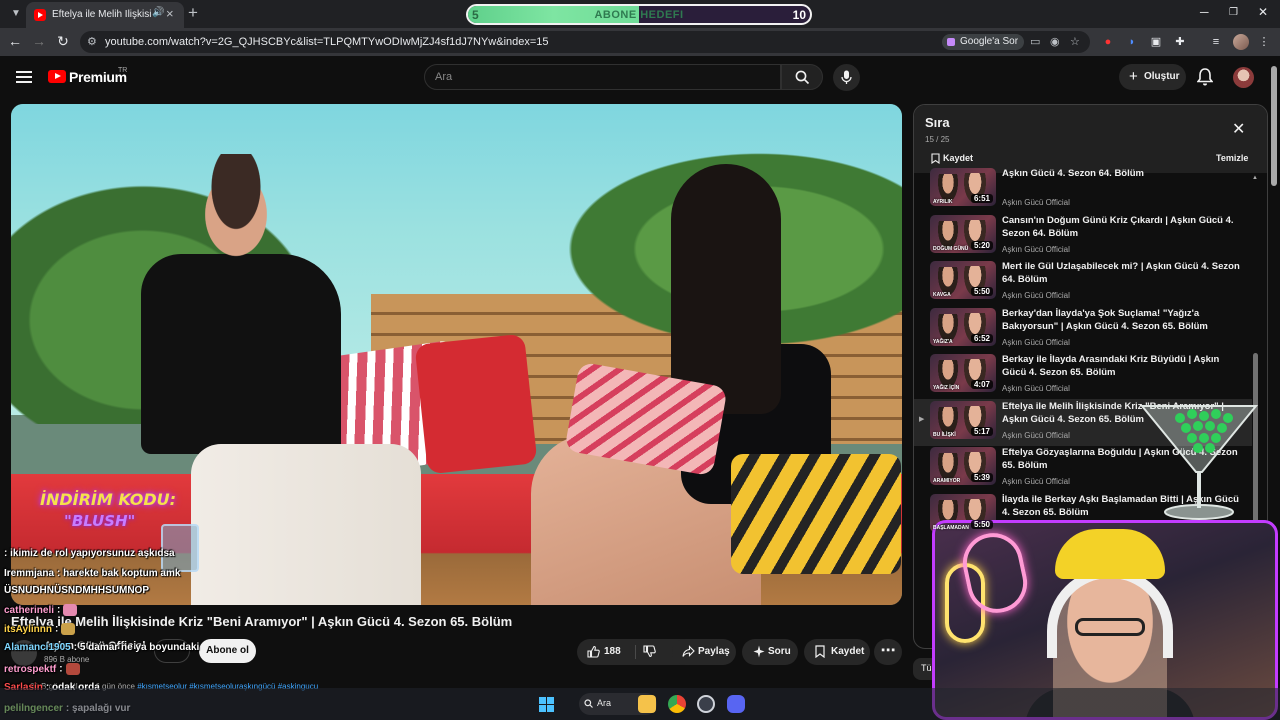 This screenshot has height=720, width=1280. Describe the element at coordinates (888, 652) in the screenshot. I see `more-actions-icon: ⋯` at that location.